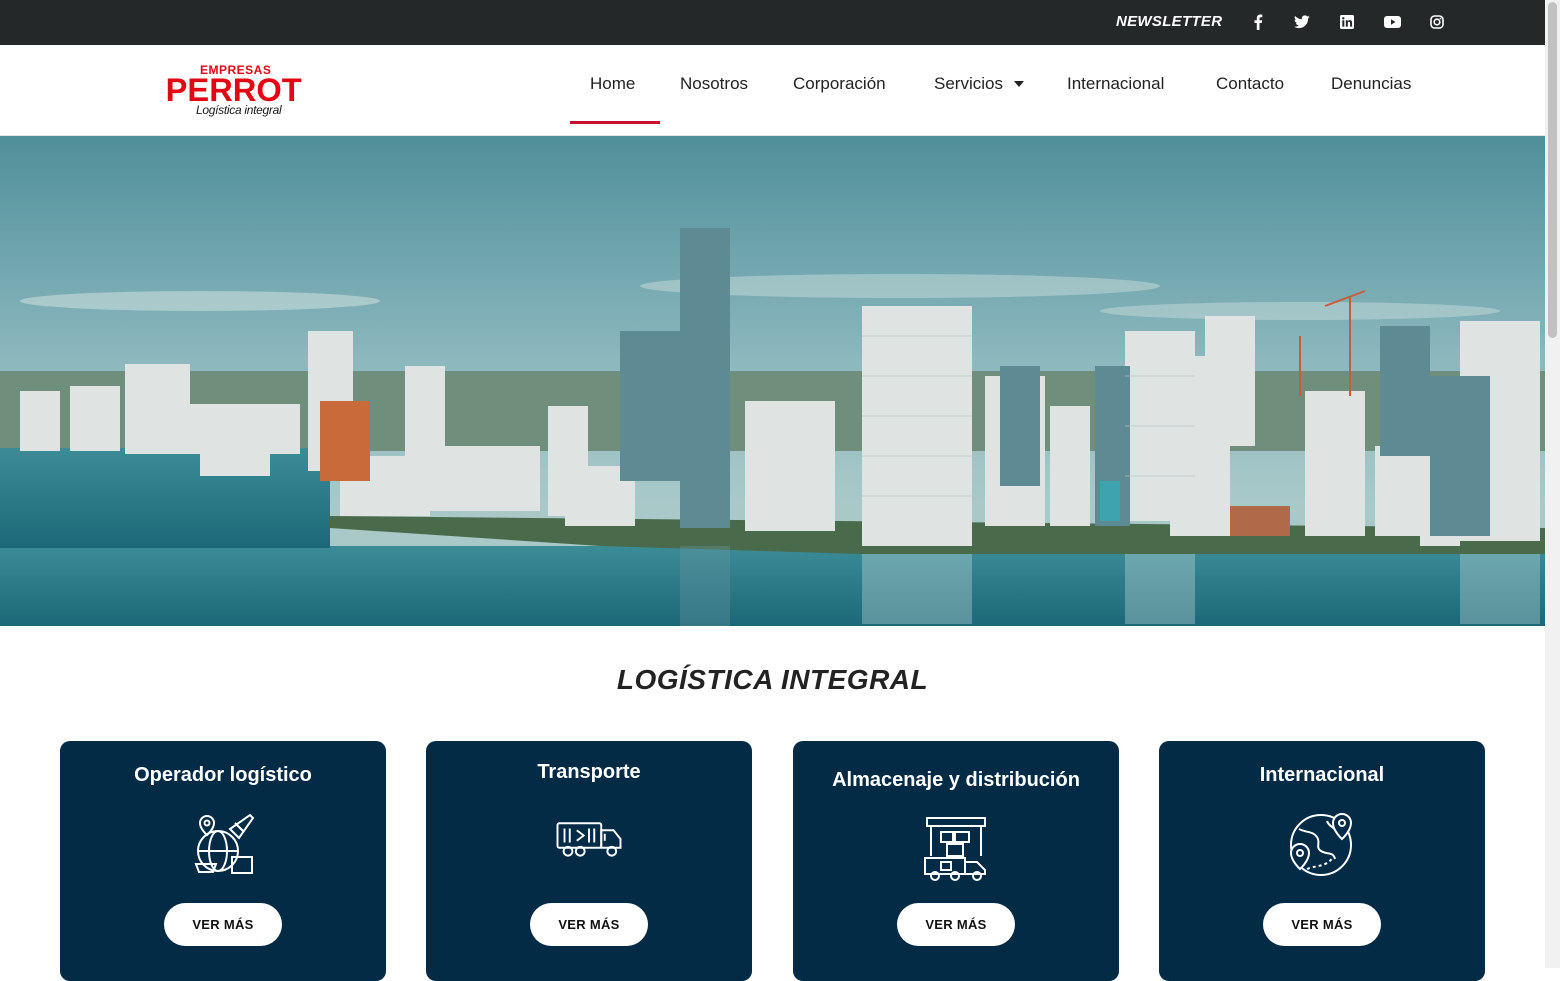 This screenshot has height=981, width=1560. What do you see at coordinates (1250, 84) in the screenshot?
I see `nav-item-contacto: Contacto` at bounding box center [1250, 84].